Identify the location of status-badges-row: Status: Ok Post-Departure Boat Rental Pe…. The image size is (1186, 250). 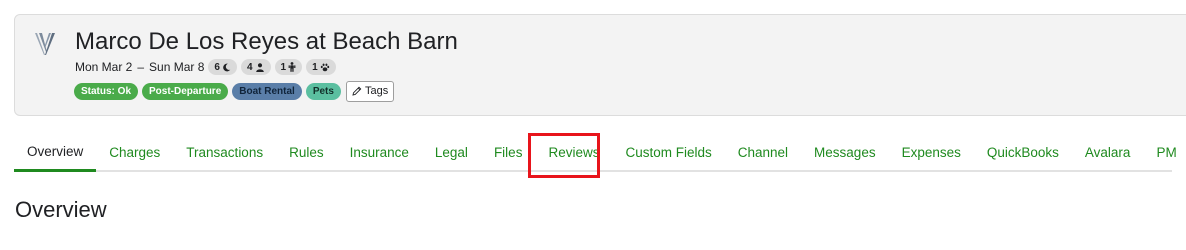
(234, 91).